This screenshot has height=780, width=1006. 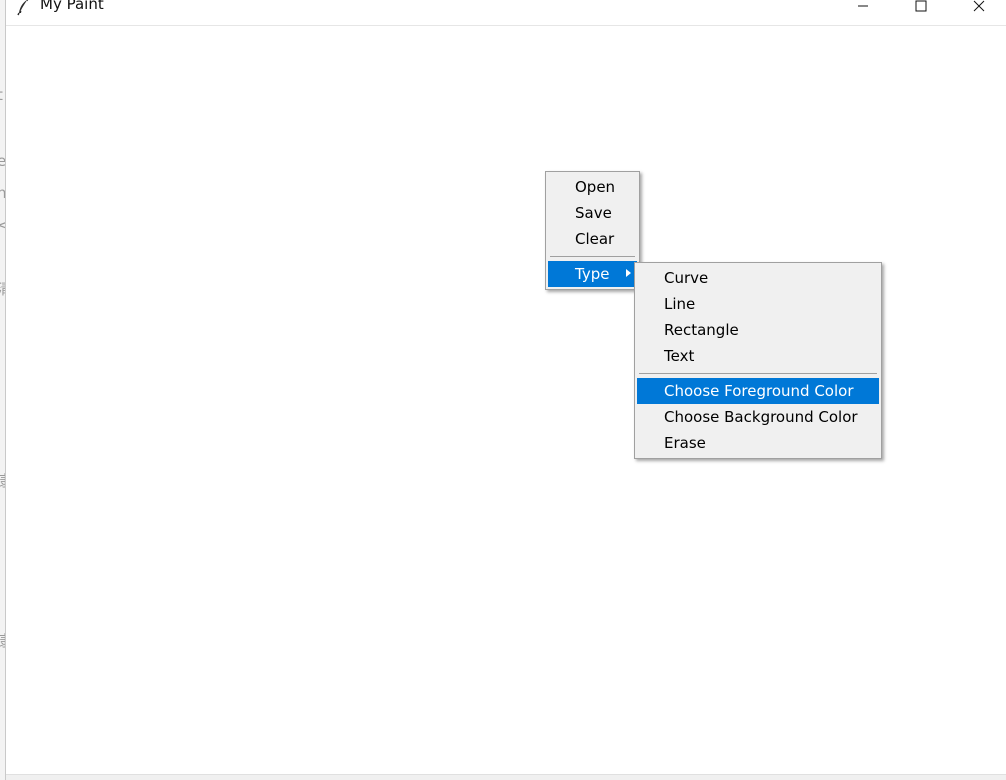 I want to click on feather-icon, so click(x=24, y=8).